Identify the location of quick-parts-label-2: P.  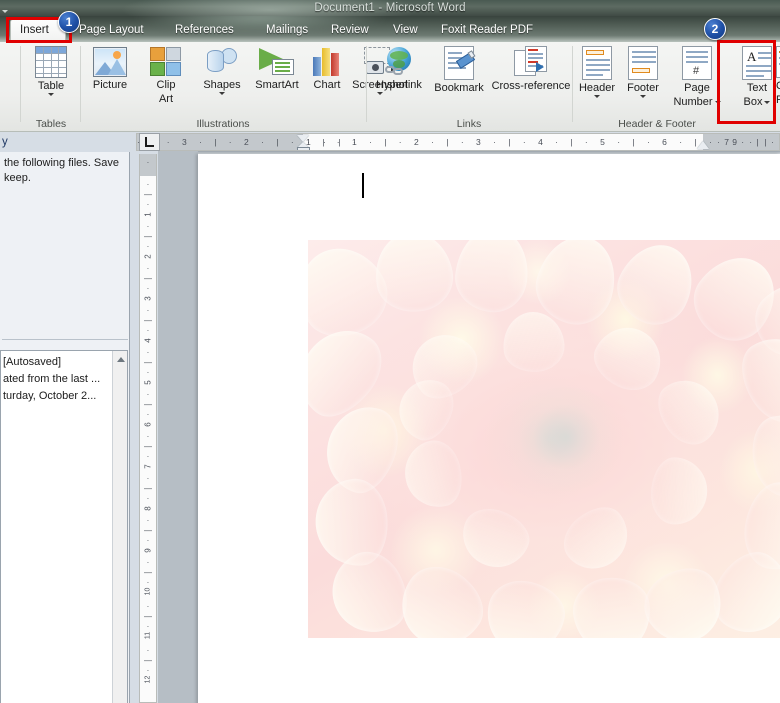
(778, 100).